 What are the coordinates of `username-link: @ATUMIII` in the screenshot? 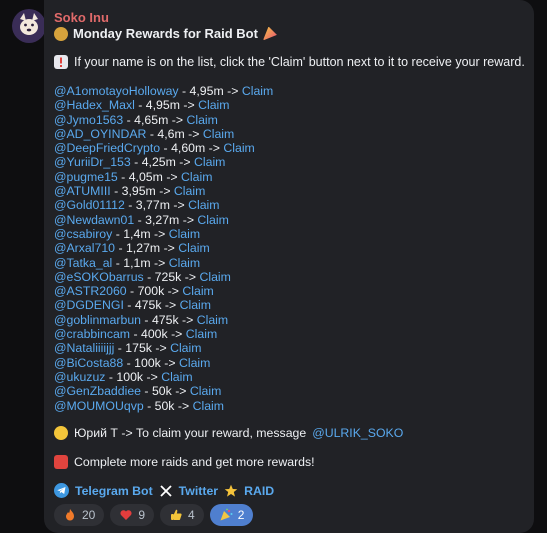 It's located at (82, 191).